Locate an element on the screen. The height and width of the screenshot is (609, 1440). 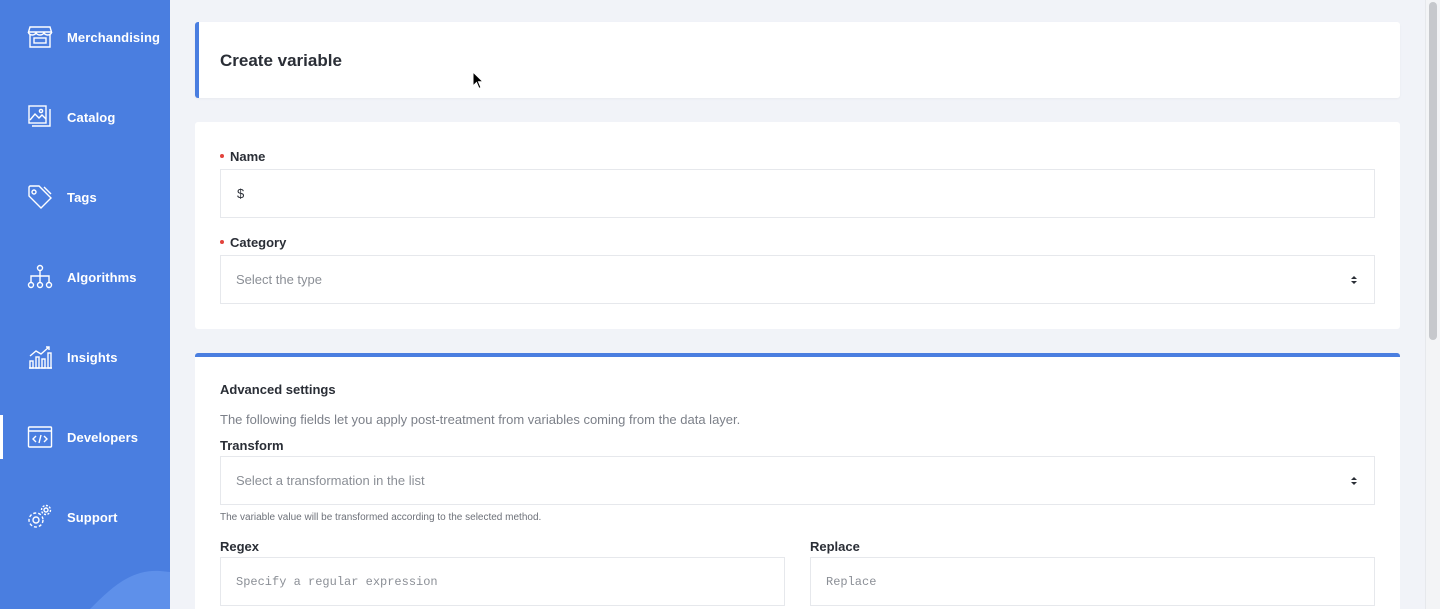
page-header: Create variable is located at coordinates (797, 60).